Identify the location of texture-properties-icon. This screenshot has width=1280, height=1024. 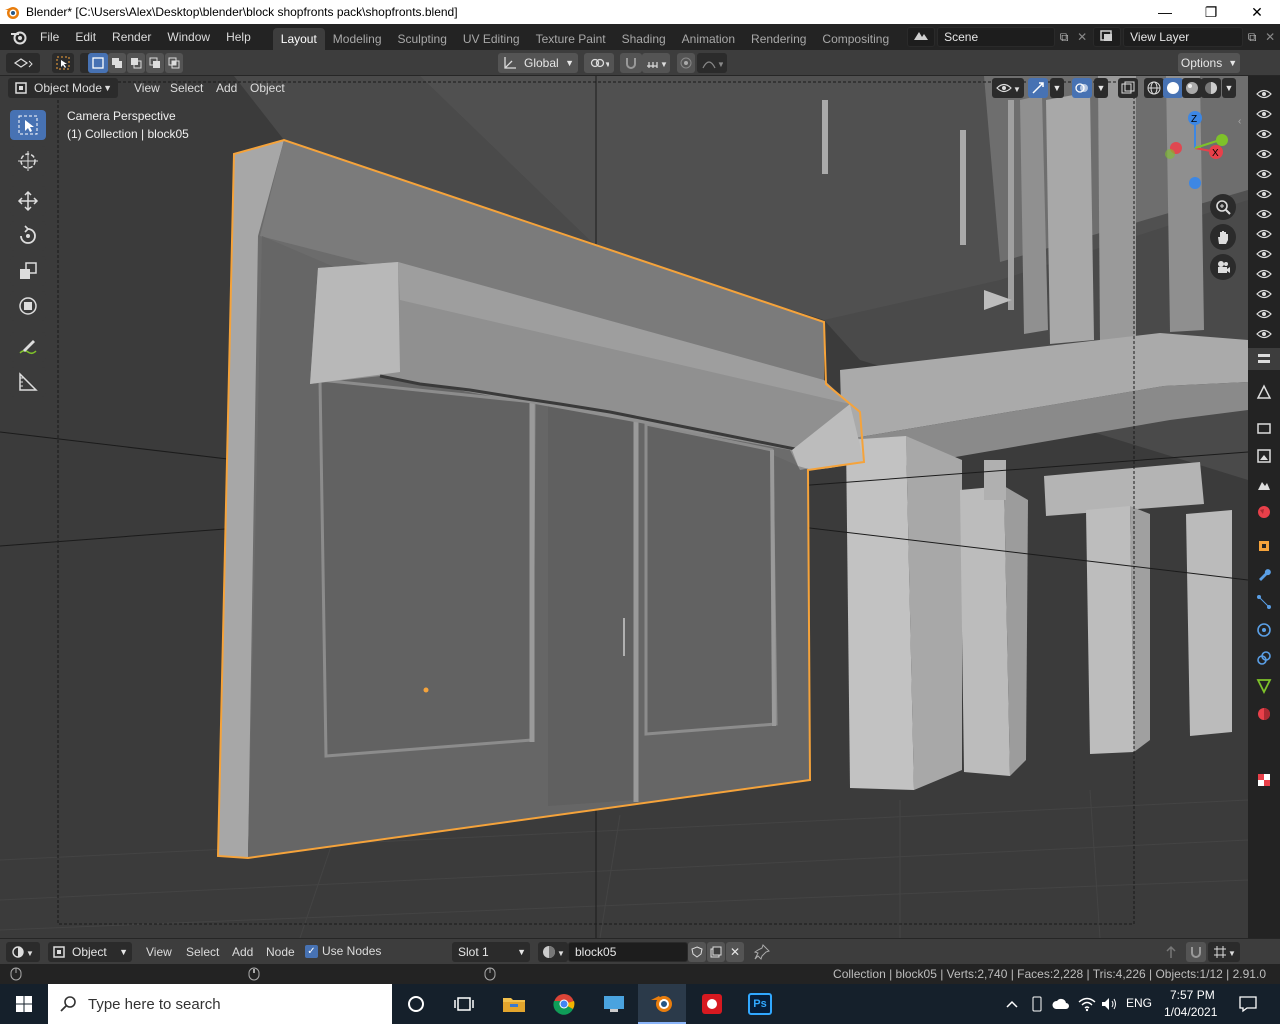
(1264, 780).